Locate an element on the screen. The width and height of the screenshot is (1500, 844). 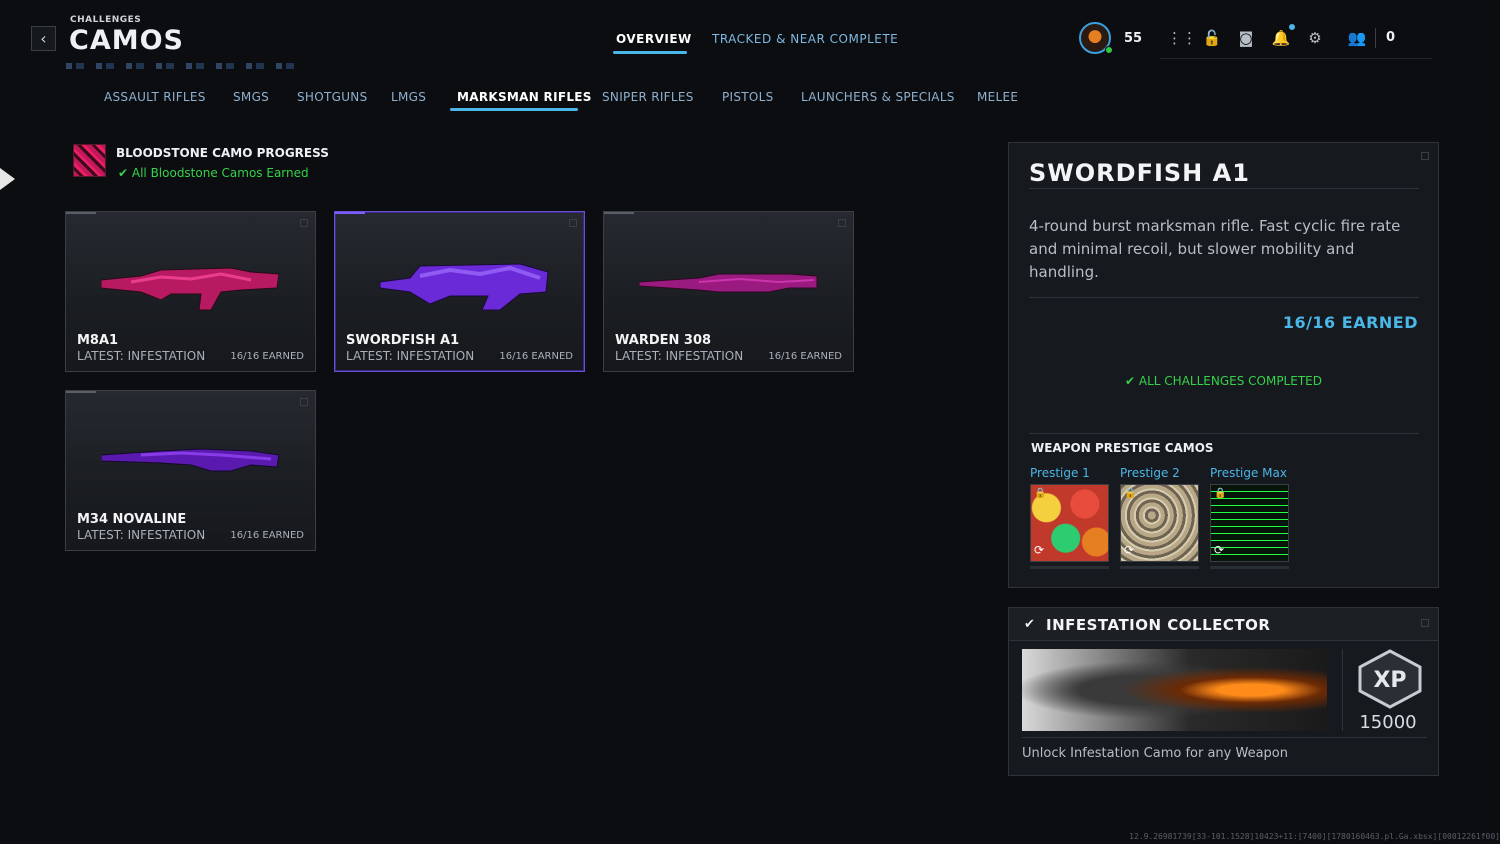
tab-launchers-specials: LAUNCHERS & SPECIALS is located at coordinates (878, 97).